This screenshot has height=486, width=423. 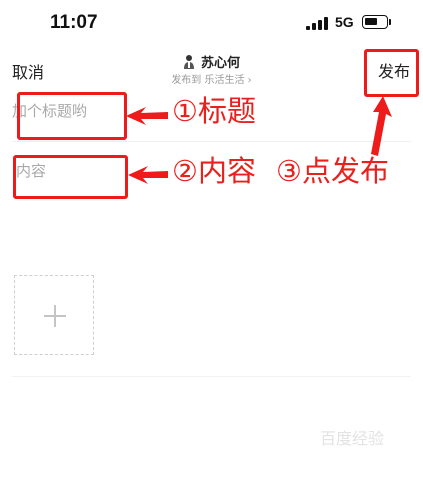 What do you see at coordinates (147, 116) in the screenshot?
I see `arrow-to-title` at bounding box center [147, 116].